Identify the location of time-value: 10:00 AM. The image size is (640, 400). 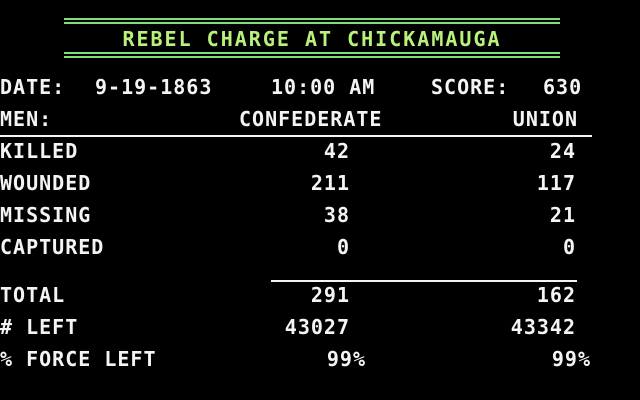
(323, 87).